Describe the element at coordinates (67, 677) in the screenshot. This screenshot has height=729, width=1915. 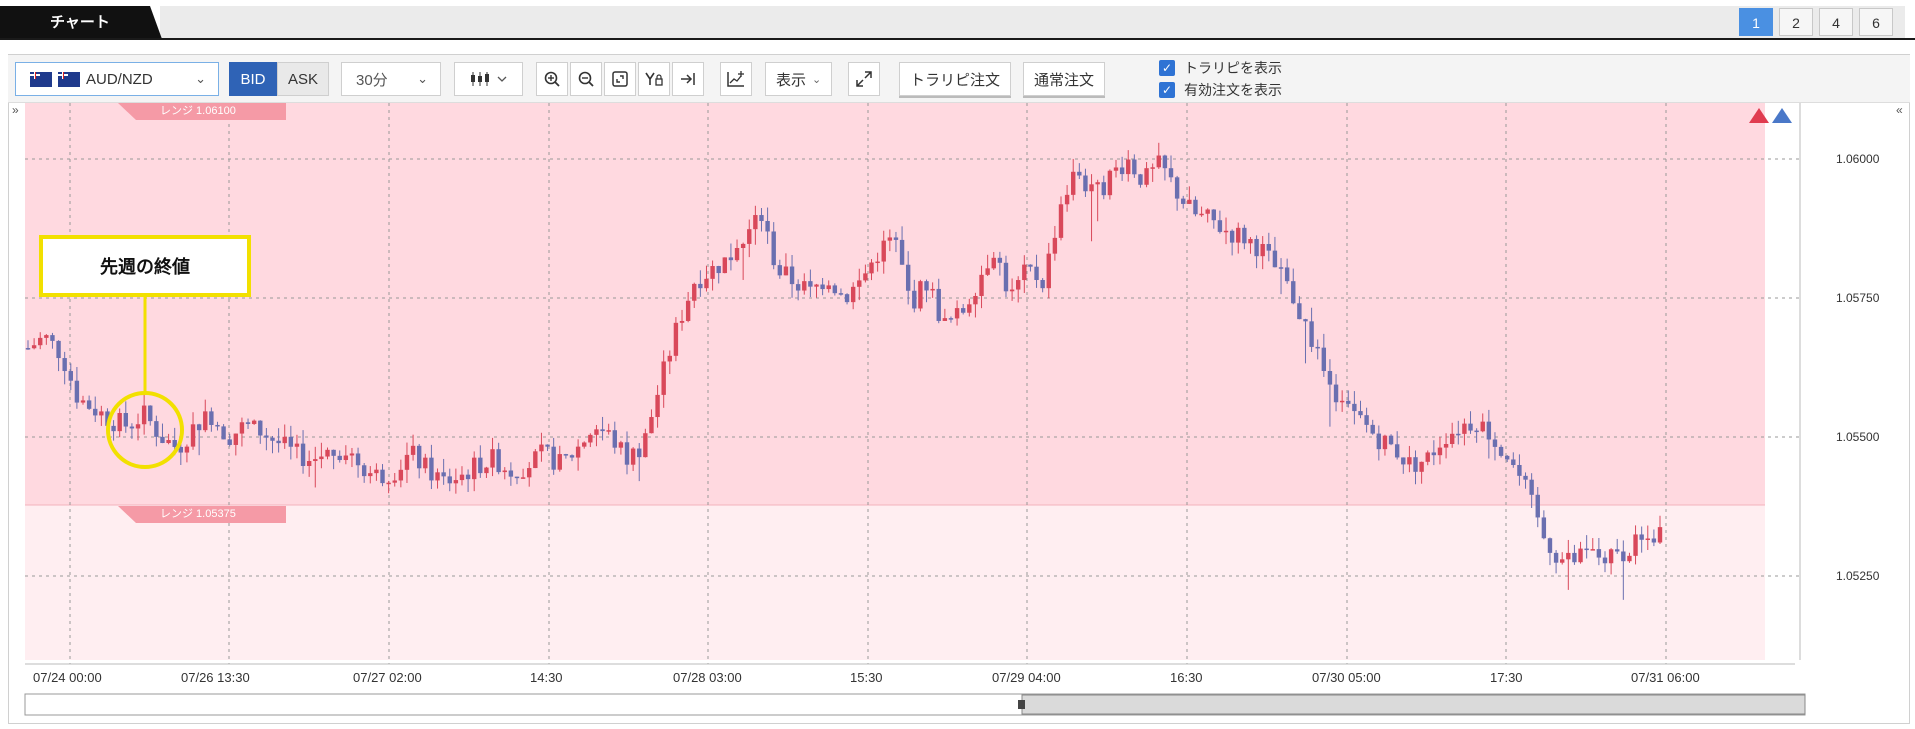
I see `x-tick-label: 07/24 00:00` at that location.